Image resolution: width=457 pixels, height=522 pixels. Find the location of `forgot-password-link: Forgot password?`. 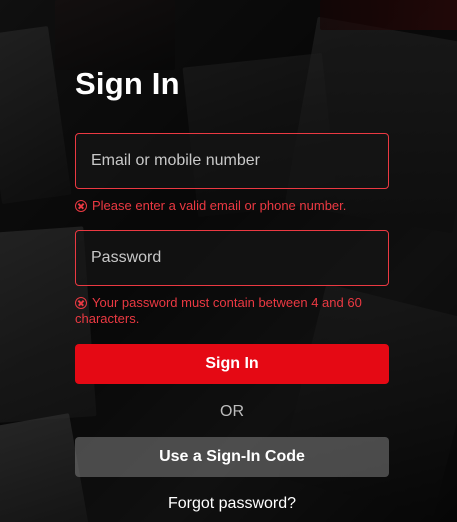

forgot-password-link: Forgot password? is located at coordinates (232, 504).